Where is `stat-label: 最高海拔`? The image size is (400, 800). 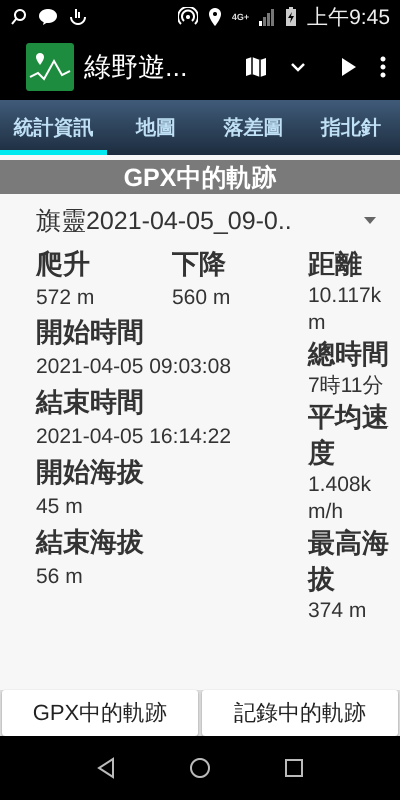 stat-label: 最高海拔 is located at coordinates (349, 561).